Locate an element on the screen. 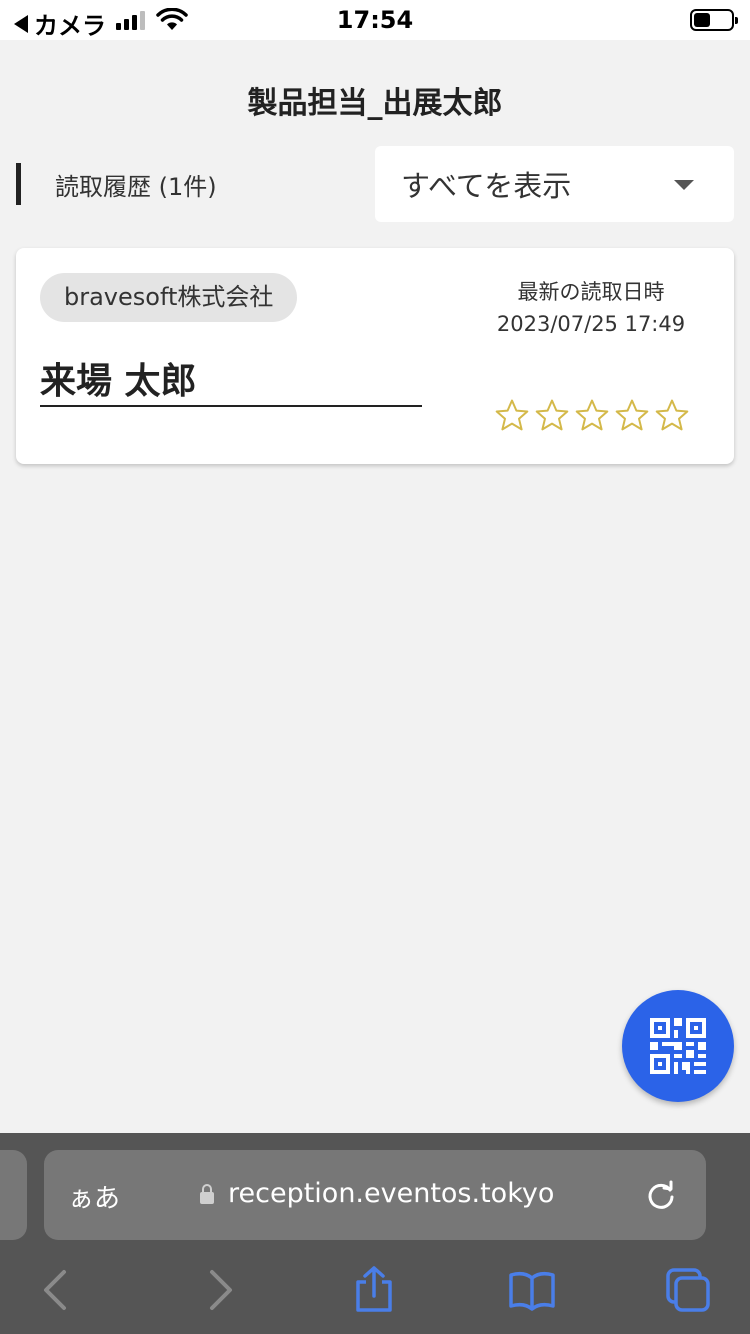  bookmarks-icon is located at coordinates (532, 1290).